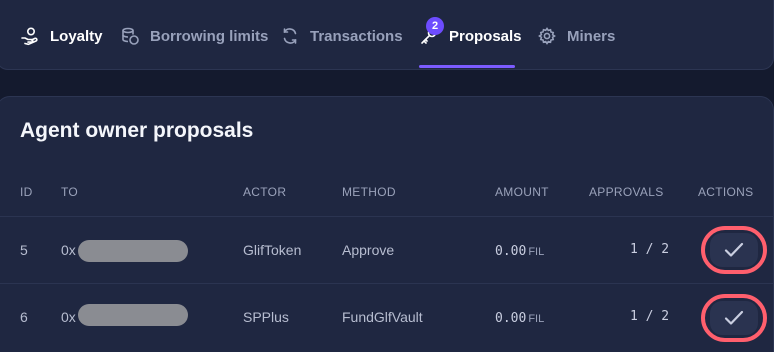 Image resolution: width=774 pixels, height=352 pixels. Describe the element at coordinates (356, 36) in the screenshot. I see `tab-label: Transactions` at that location.